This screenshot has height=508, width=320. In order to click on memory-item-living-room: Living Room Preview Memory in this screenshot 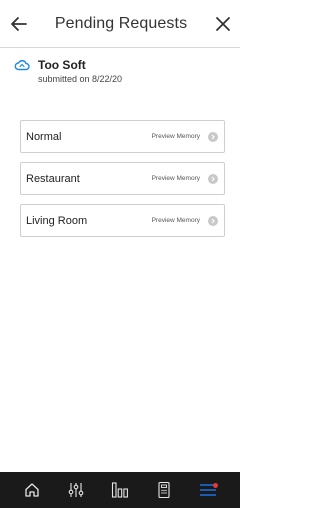, I will do `click(122, 220)`.